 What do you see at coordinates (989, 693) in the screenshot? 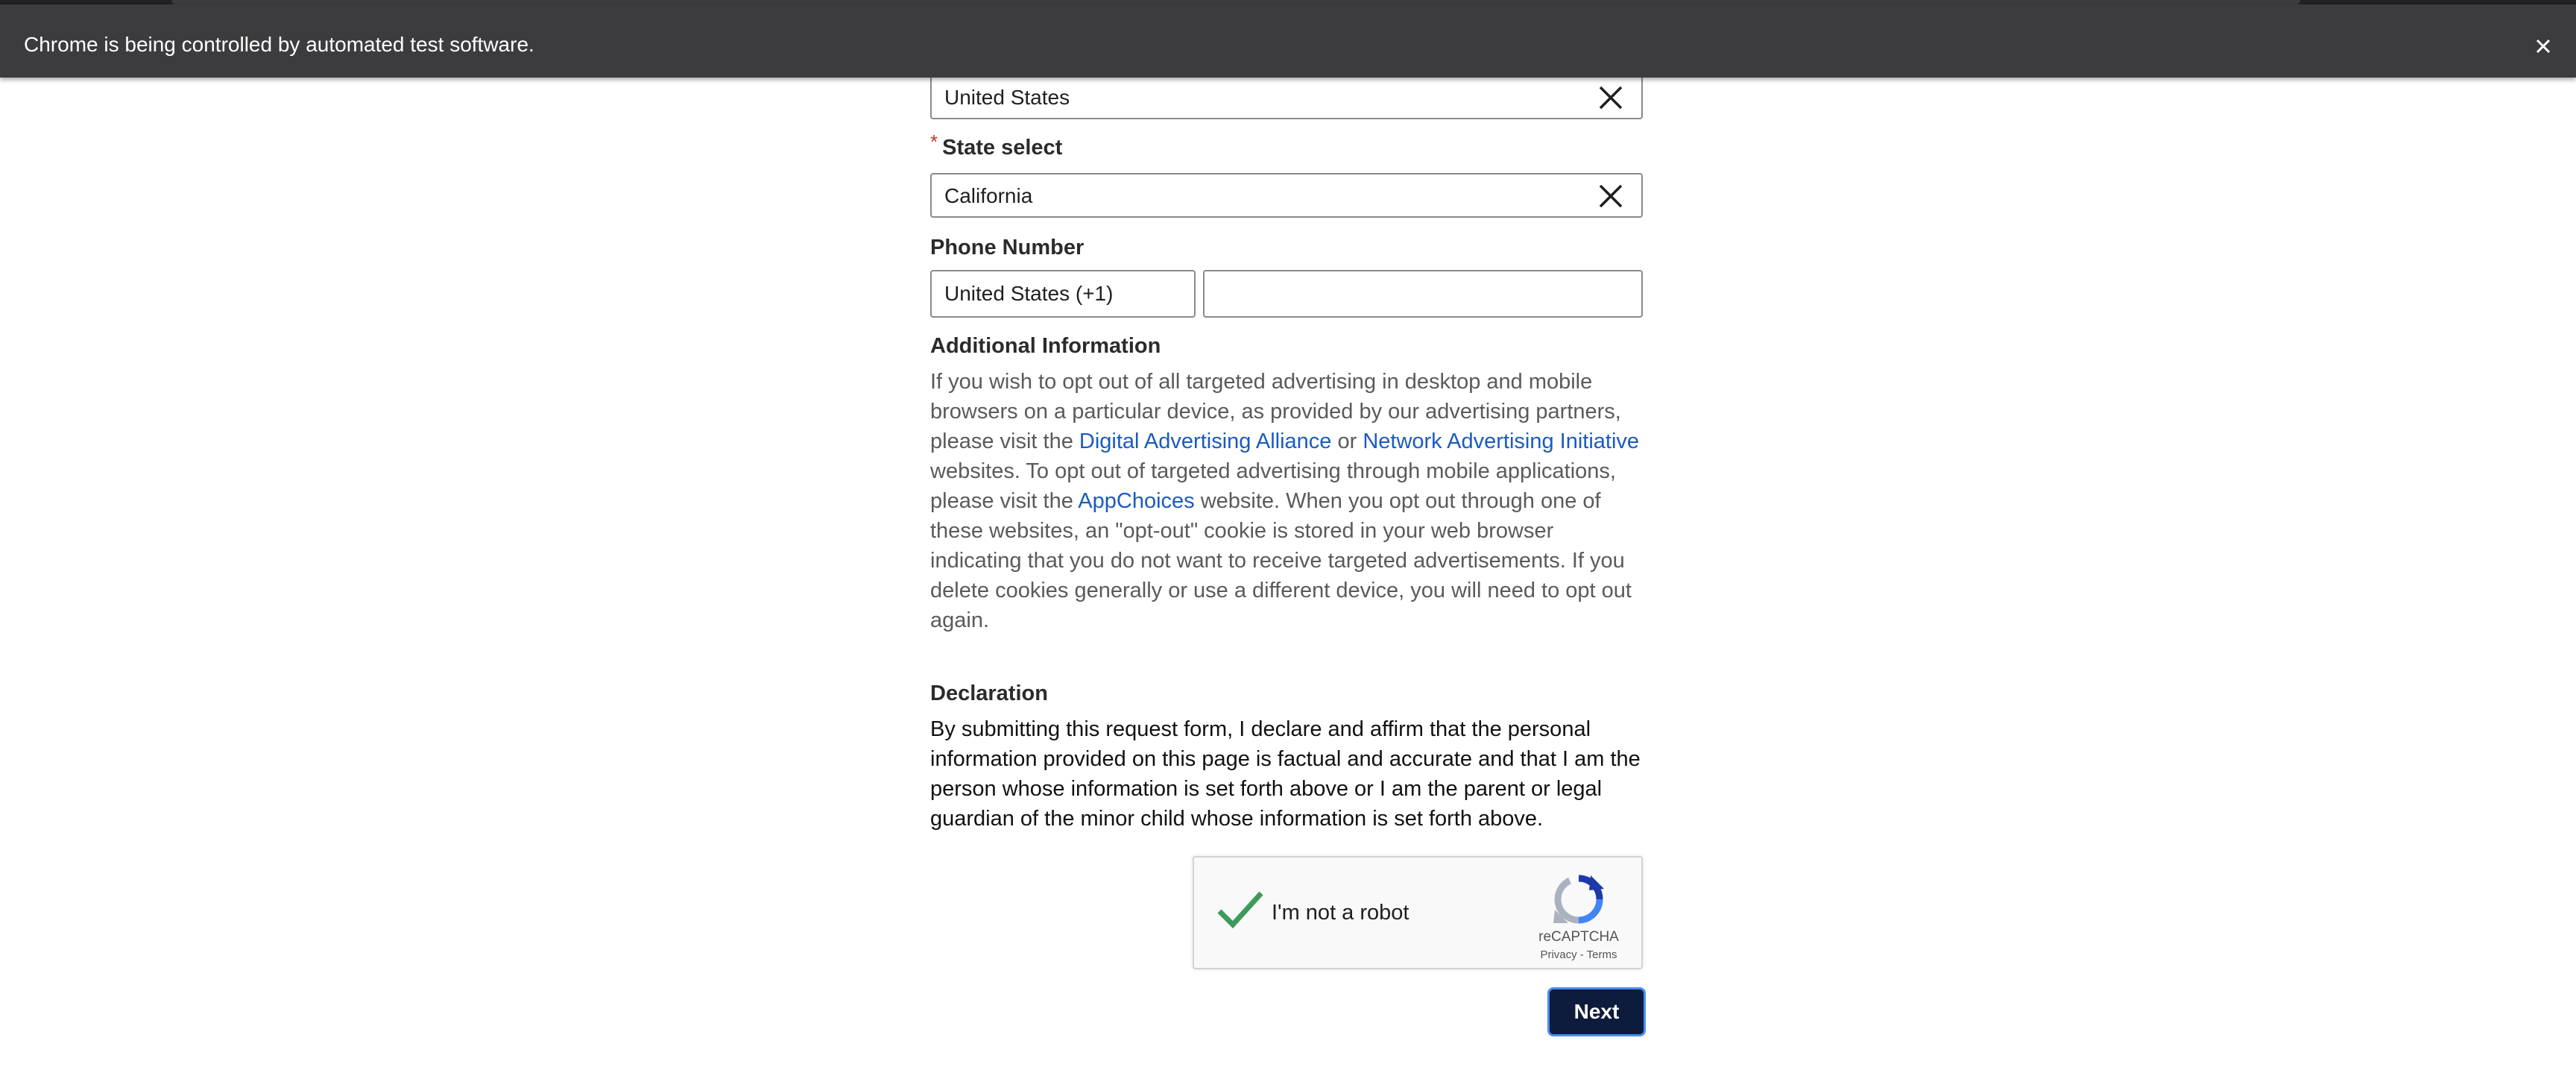
I see `declaration-heading: Declaration` at bounding box center [989, 693].